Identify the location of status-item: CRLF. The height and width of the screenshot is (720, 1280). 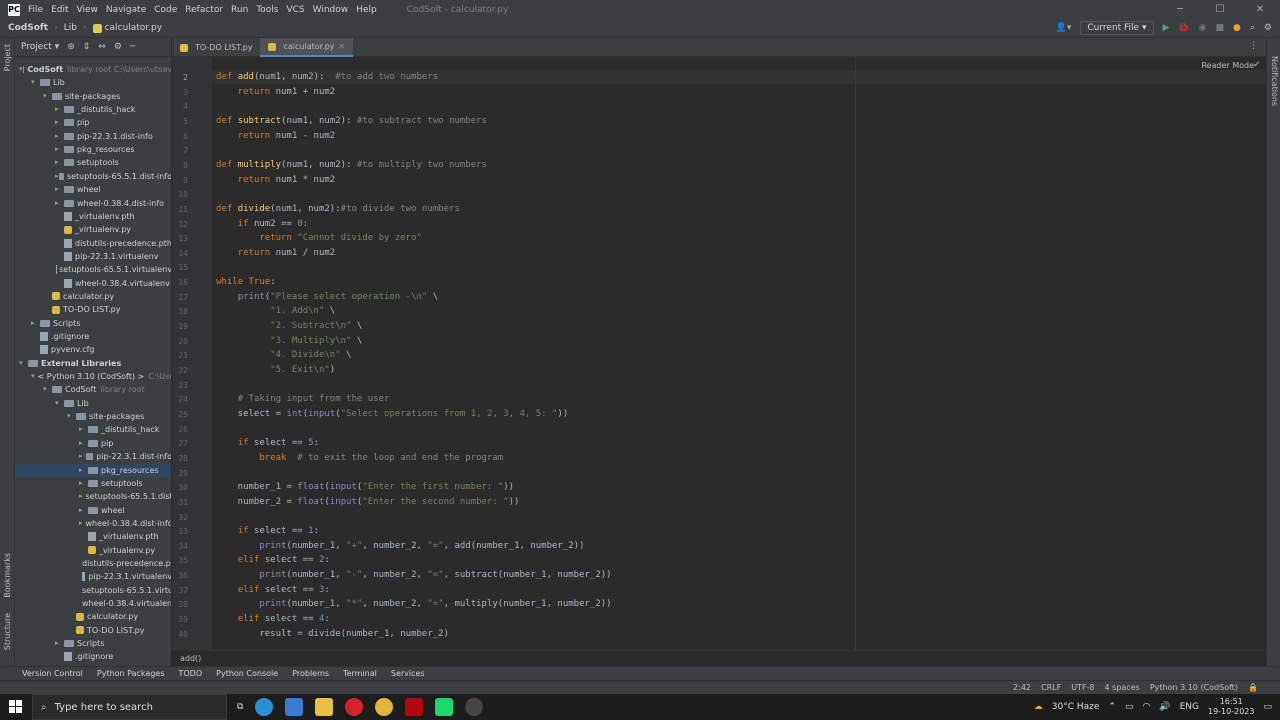
(1051, 687).